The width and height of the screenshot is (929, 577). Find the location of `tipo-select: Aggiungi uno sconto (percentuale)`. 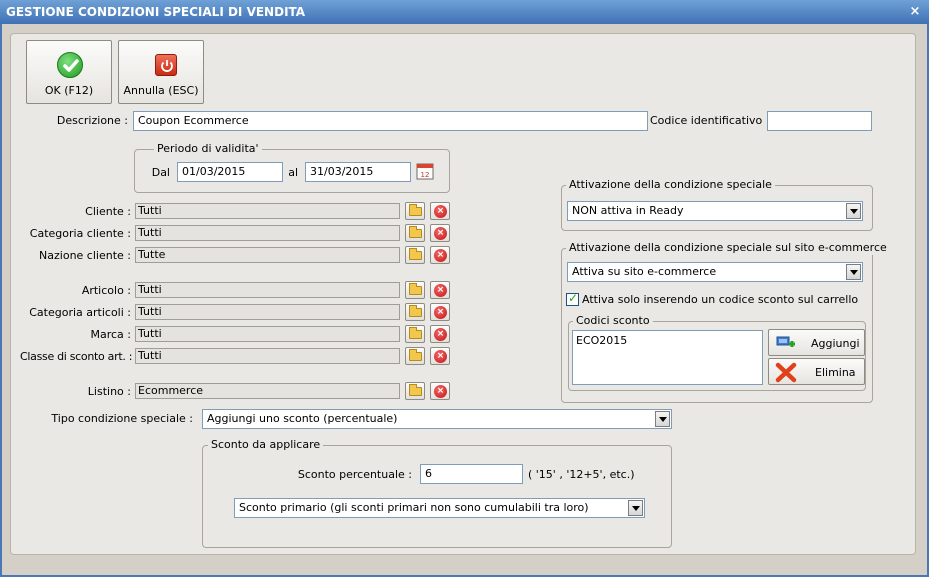

tipo-select: Aggiungi uno sconto (percentuale) is located at coordinates (437, 419).